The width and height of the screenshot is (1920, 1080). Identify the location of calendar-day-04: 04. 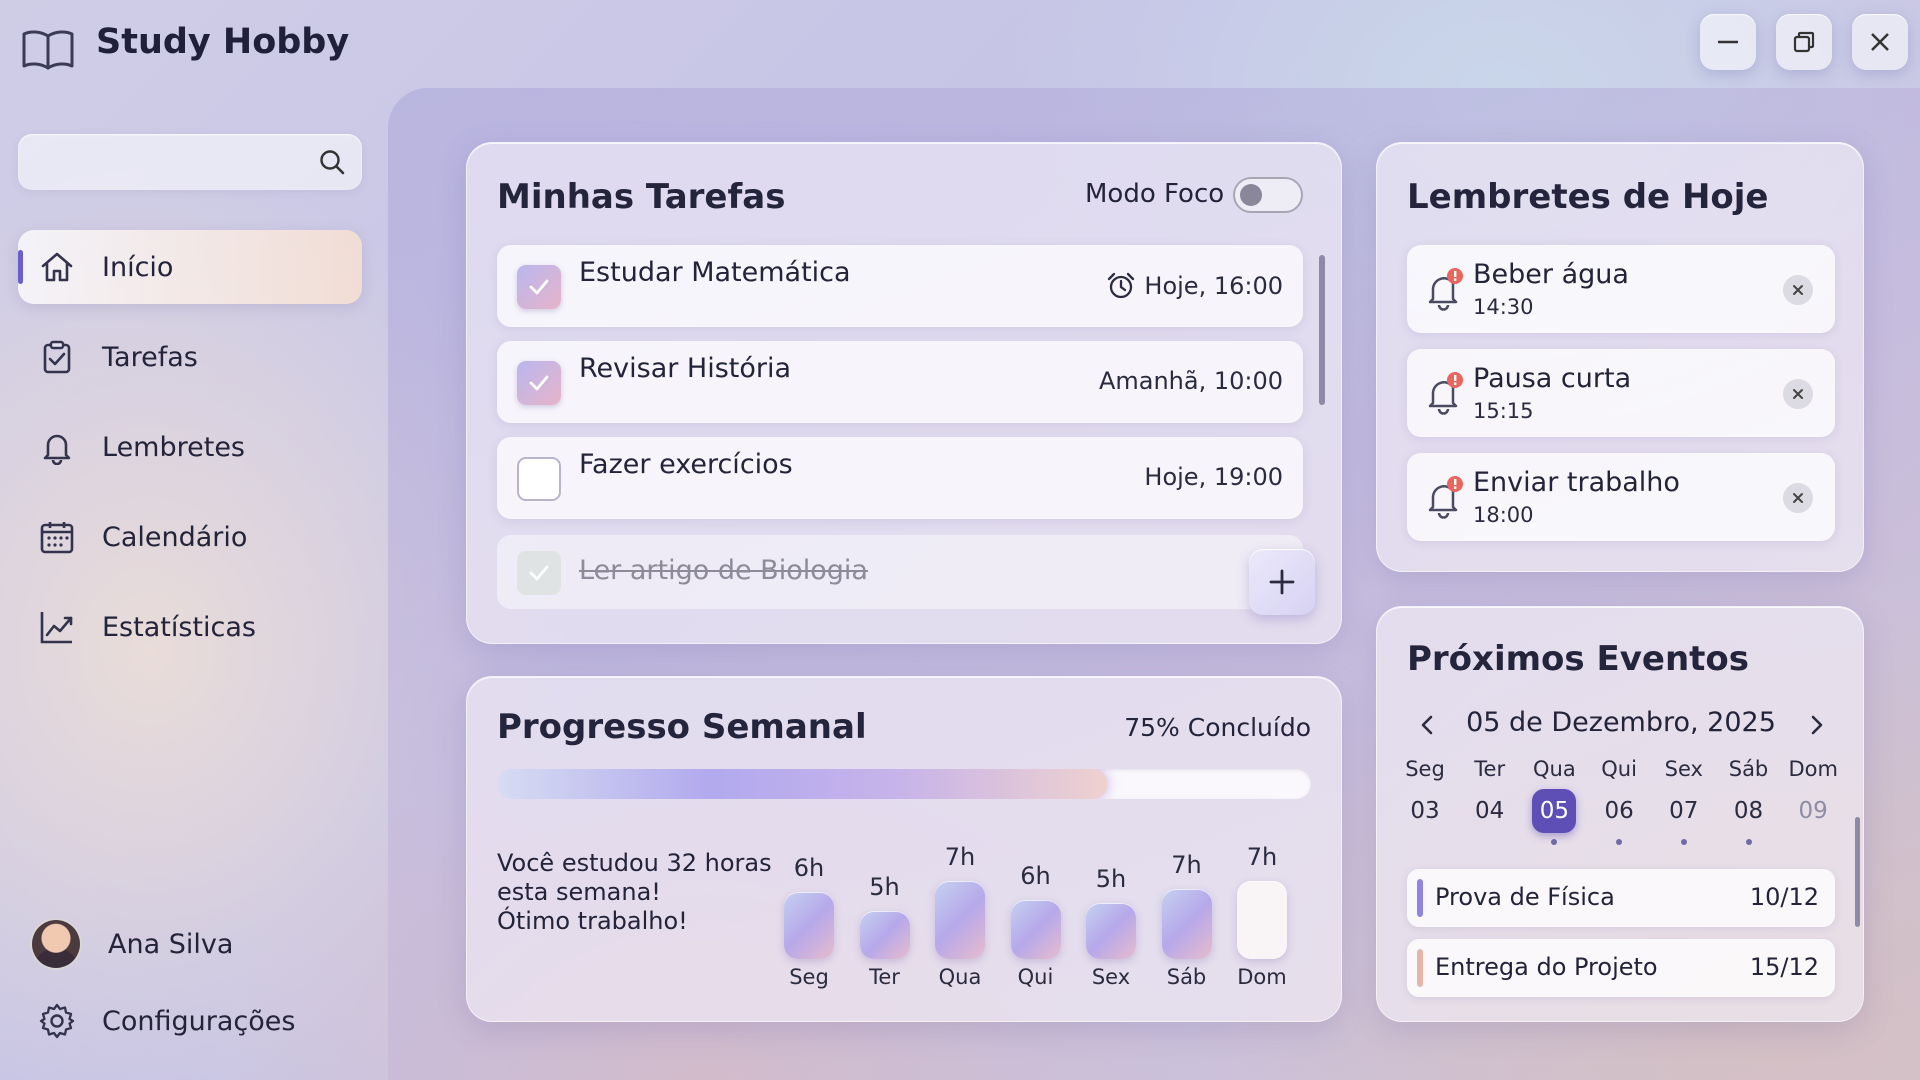
(1490, 811).